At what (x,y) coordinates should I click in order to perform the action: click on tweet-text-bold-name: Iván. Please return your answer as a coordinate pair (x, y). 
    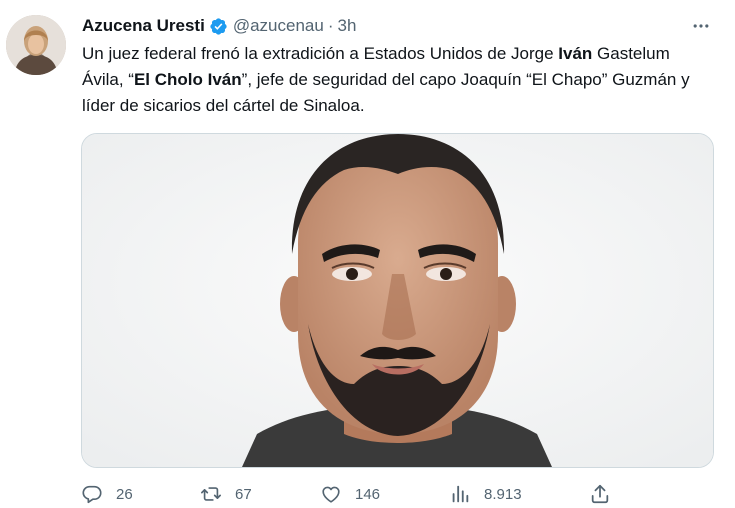
    Looking at the image, I should click on (575, 53).